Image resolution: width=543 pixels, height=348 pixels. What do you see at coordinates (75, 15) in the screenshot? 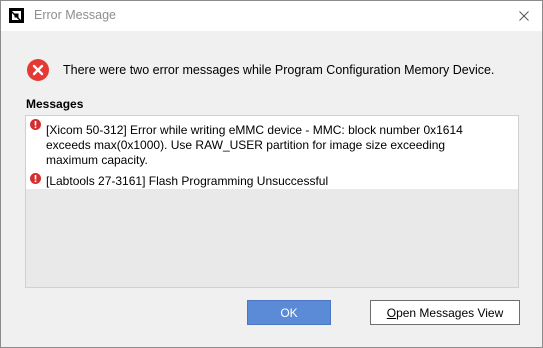
I see `window-title: Error Message` at bounding box center [75, 15].